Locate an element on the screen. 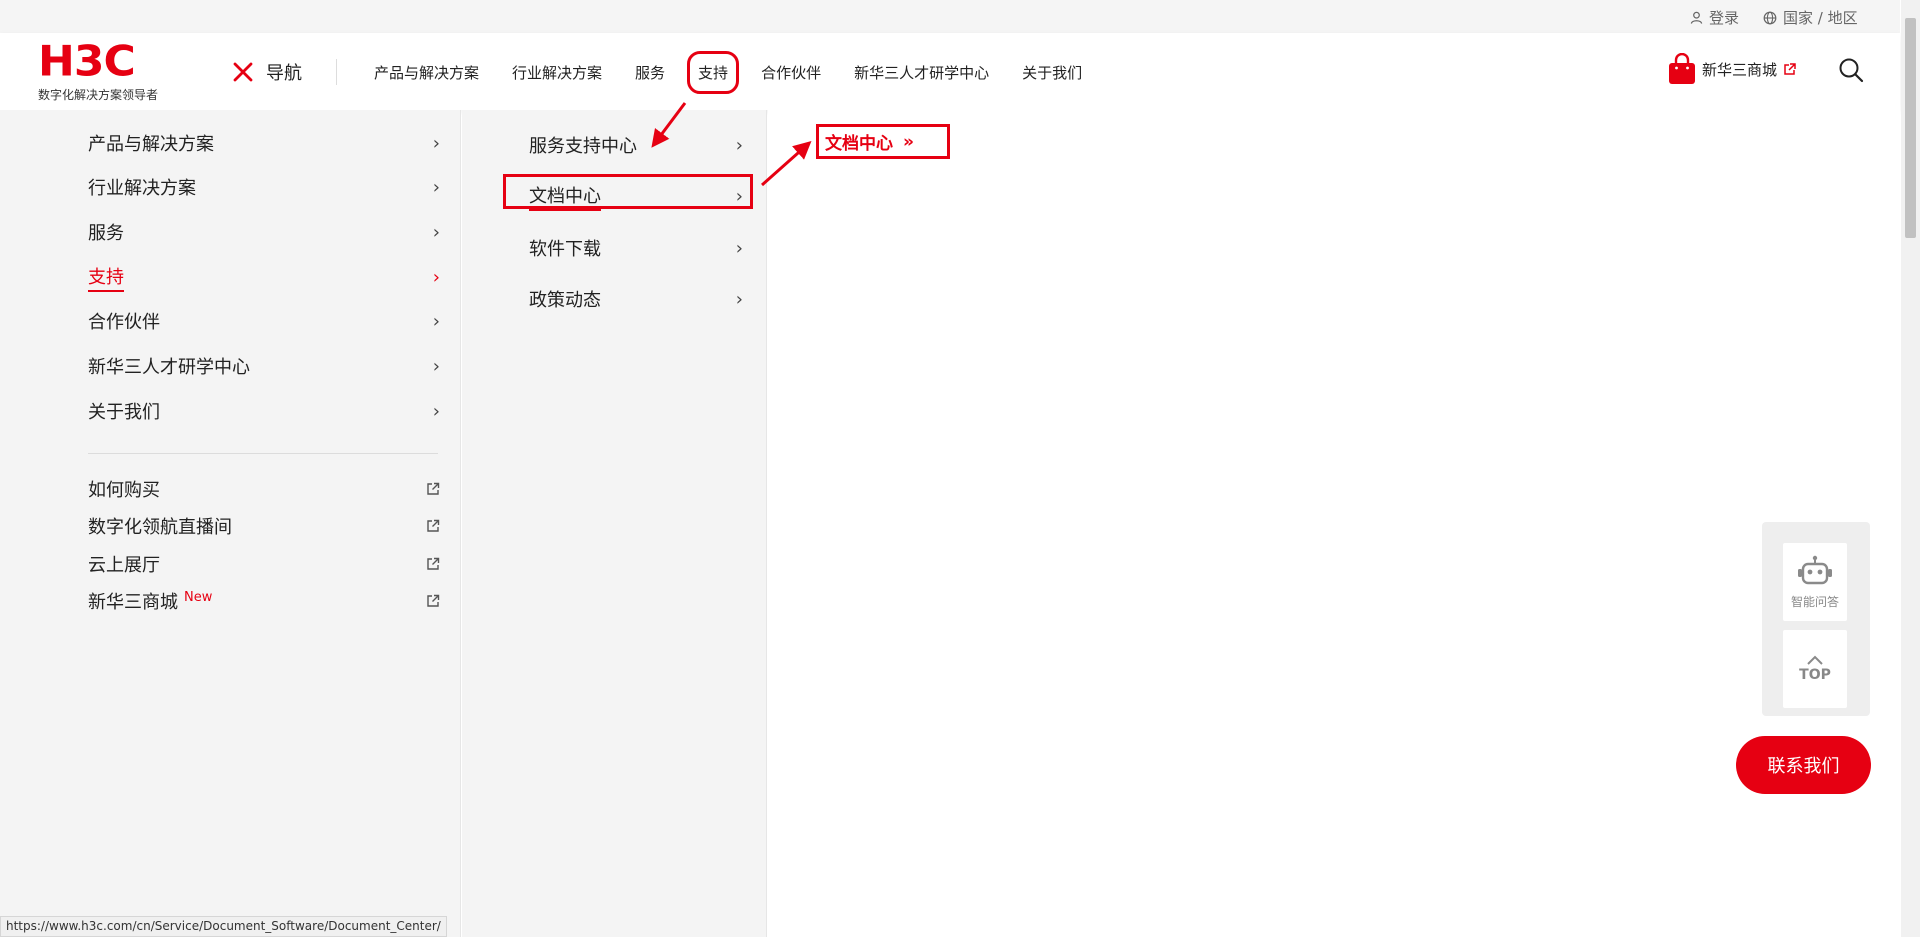 The height and width of the screenshot is (937, 1920). left-nav-item-products: 产品与解决方案 › is located at coordinates (264, 143).